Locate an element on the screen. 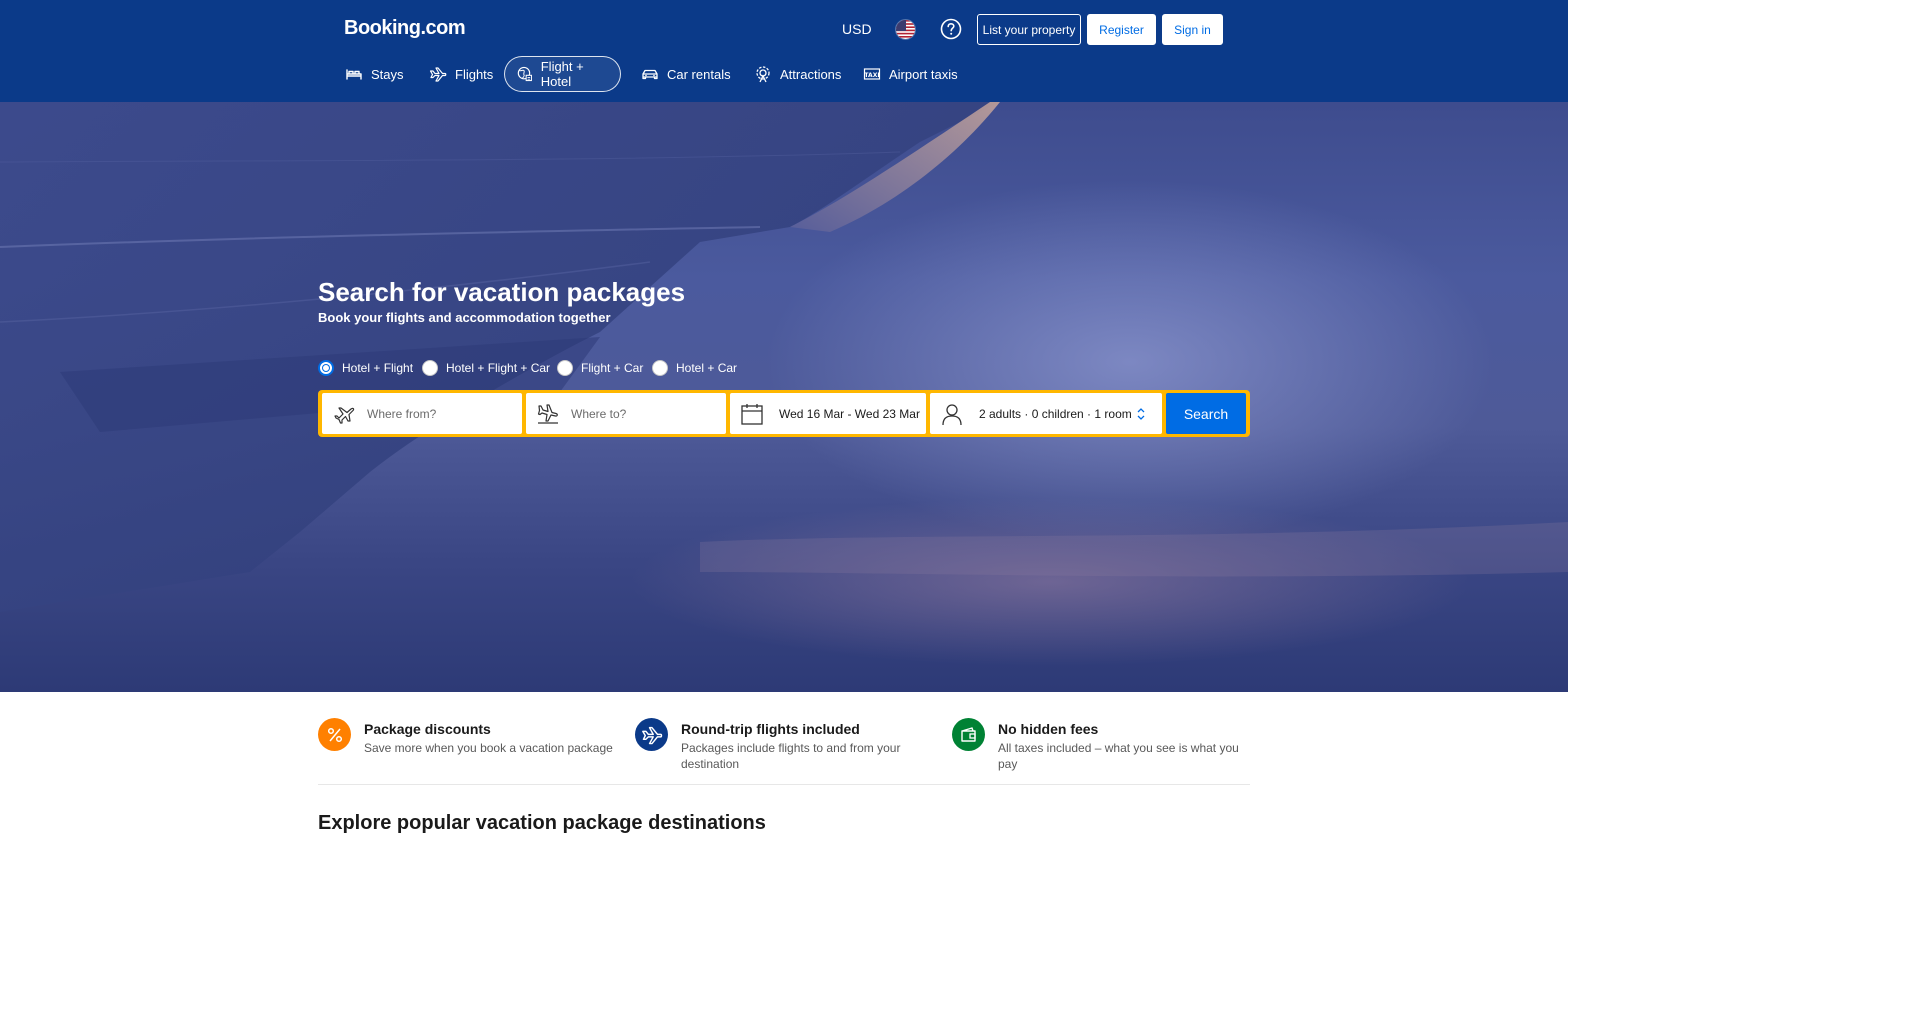  nav-stays: Stays is located at coordinates (374, 74).